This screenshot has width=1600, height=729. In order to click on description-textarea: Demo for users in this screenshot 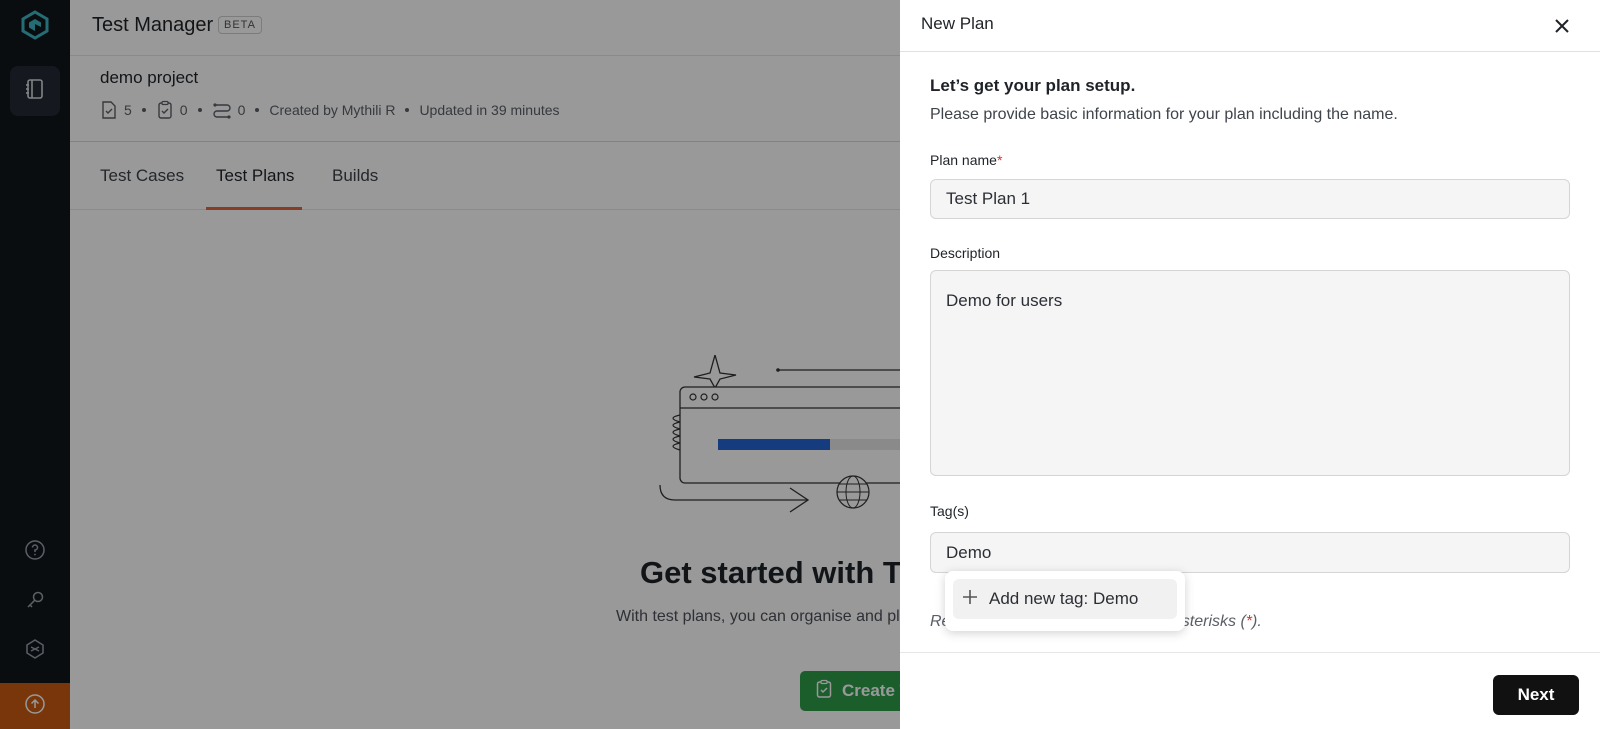, I will do `click(1250, 373)`.